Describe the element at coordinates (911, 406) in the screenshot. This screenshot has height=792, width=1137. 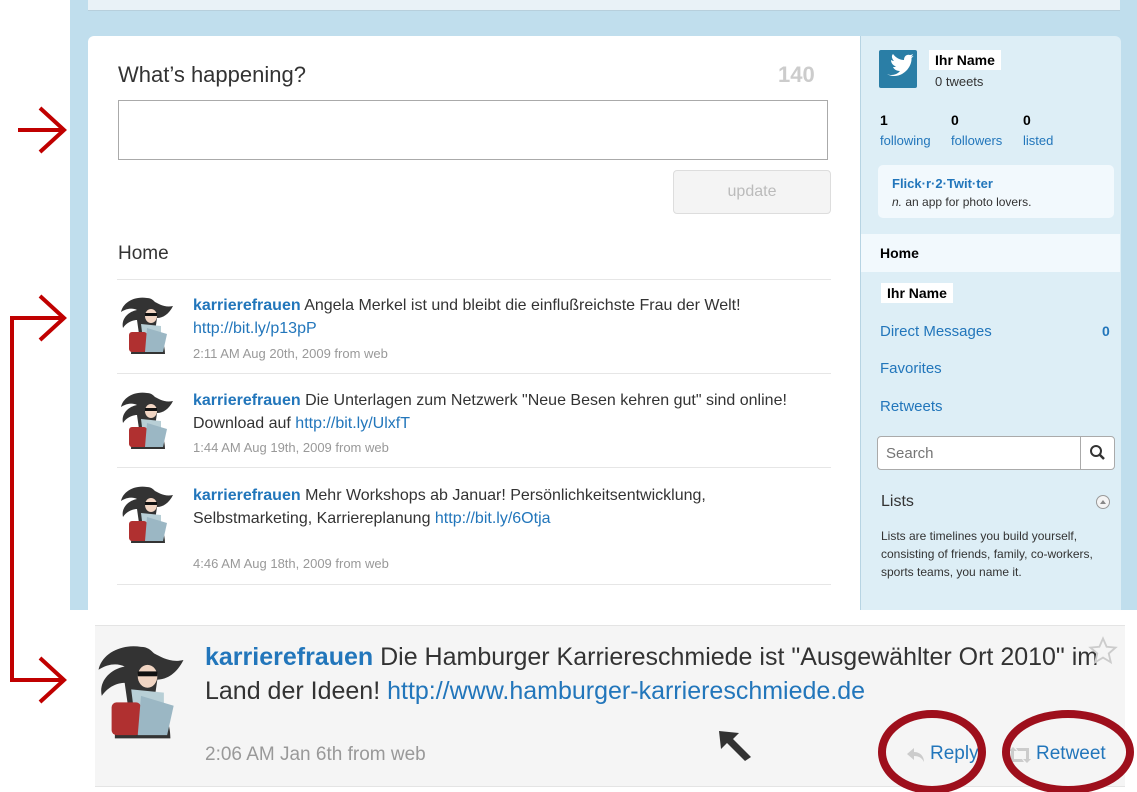
I see `nav-retweets: Retweets` at that location.